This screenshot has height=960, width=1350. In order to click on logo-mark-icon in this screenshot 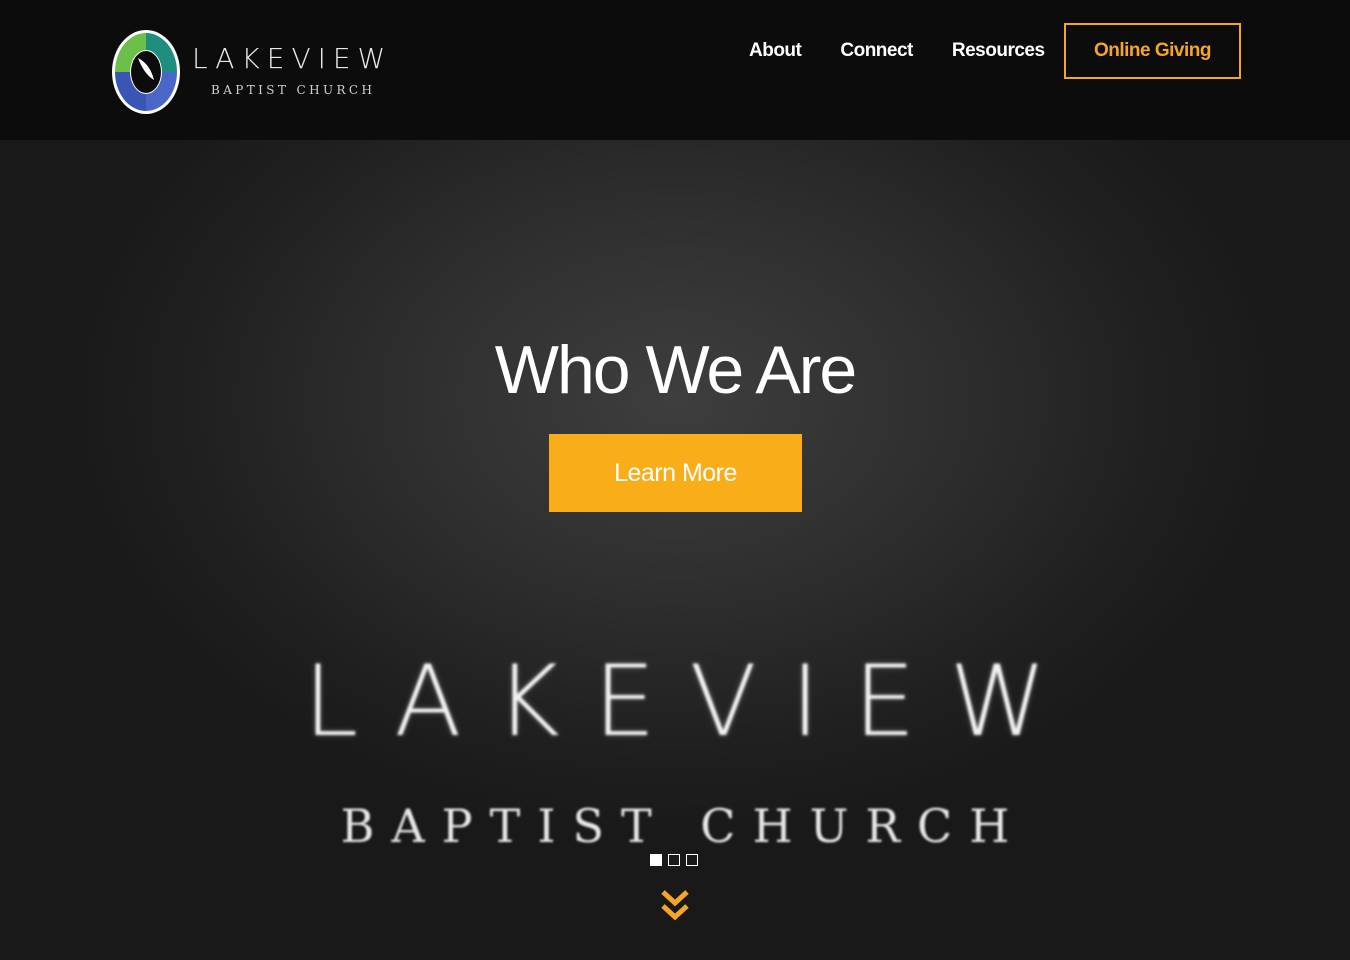, I will do `click(146, 72)`.